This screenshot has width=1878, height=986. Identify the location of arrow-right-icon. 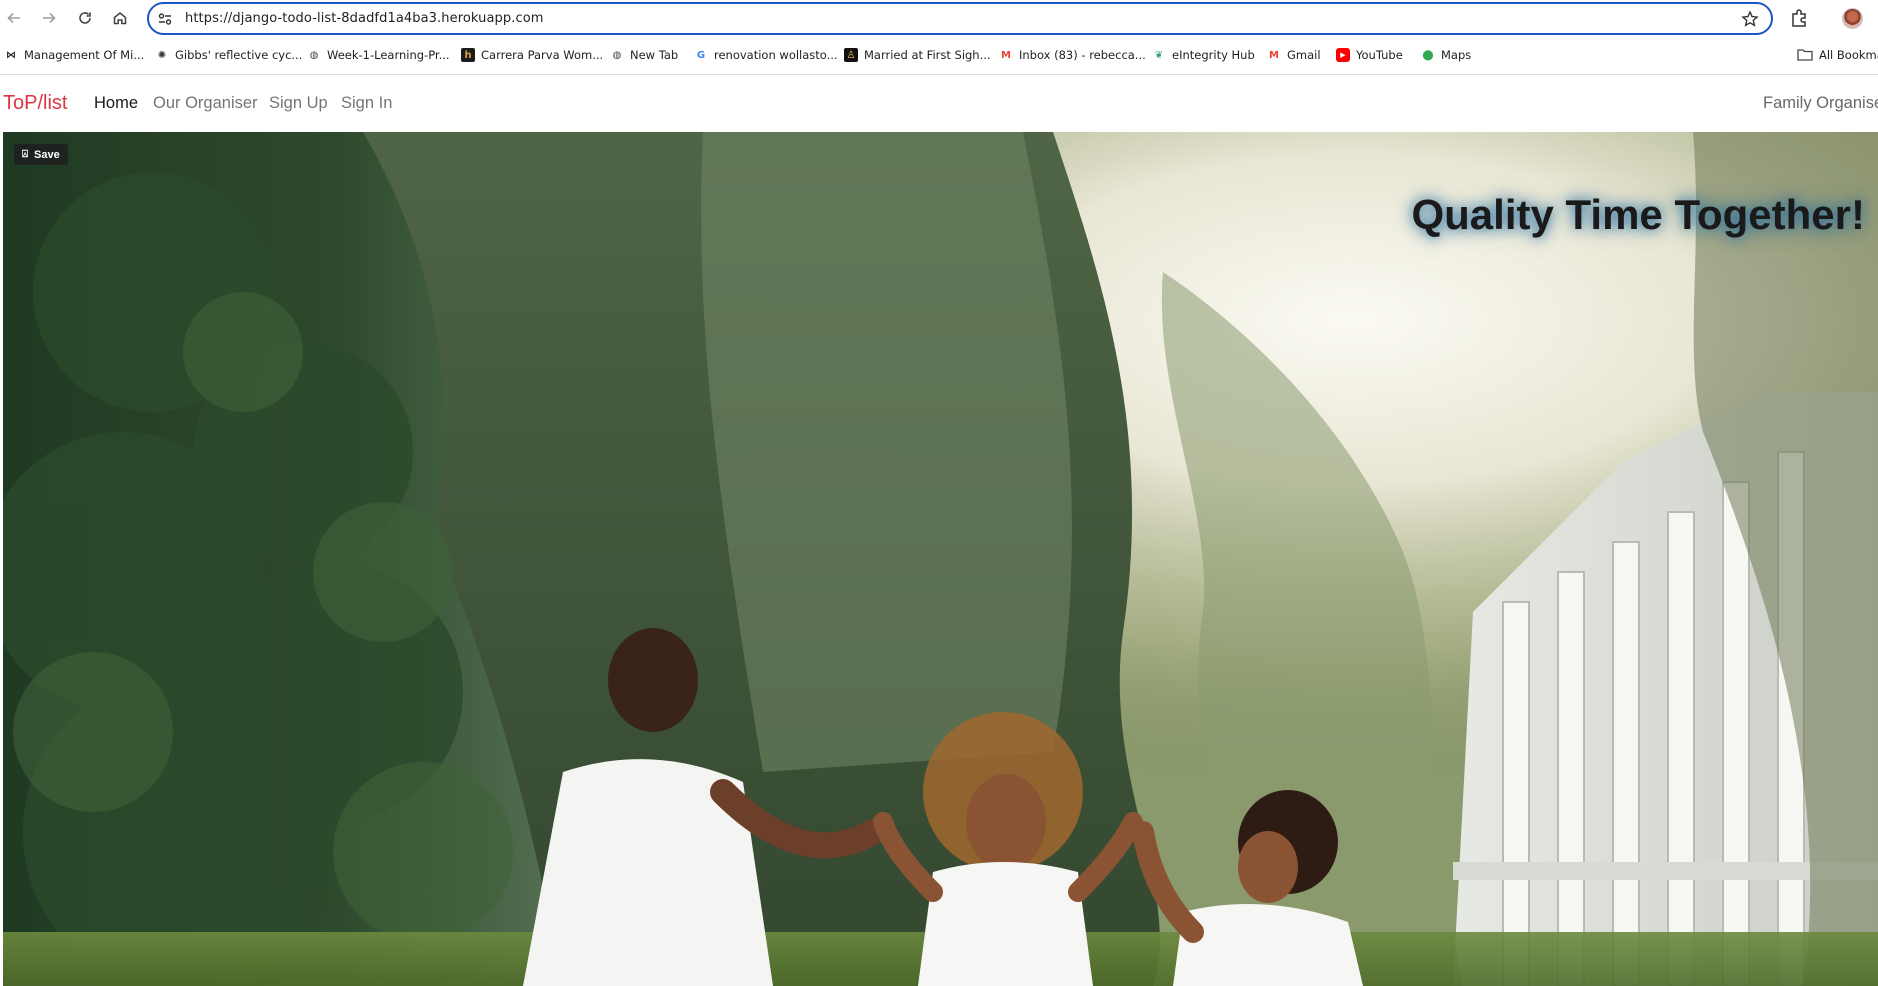
(49, 18).